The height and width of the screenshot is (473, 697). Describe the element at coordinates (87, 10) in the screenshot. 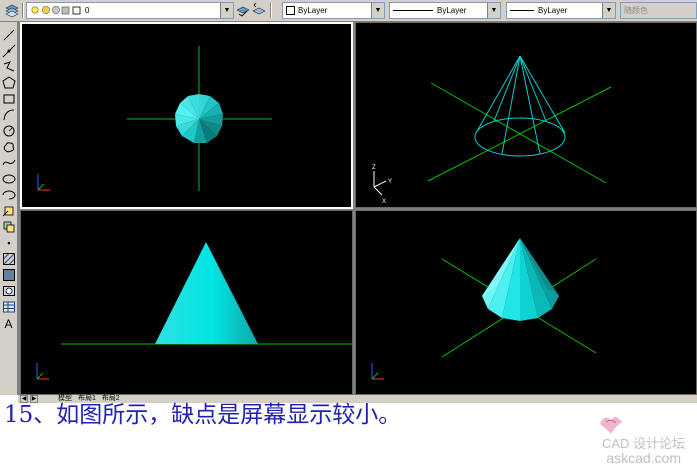

I see `layer-name: 0` at that location.